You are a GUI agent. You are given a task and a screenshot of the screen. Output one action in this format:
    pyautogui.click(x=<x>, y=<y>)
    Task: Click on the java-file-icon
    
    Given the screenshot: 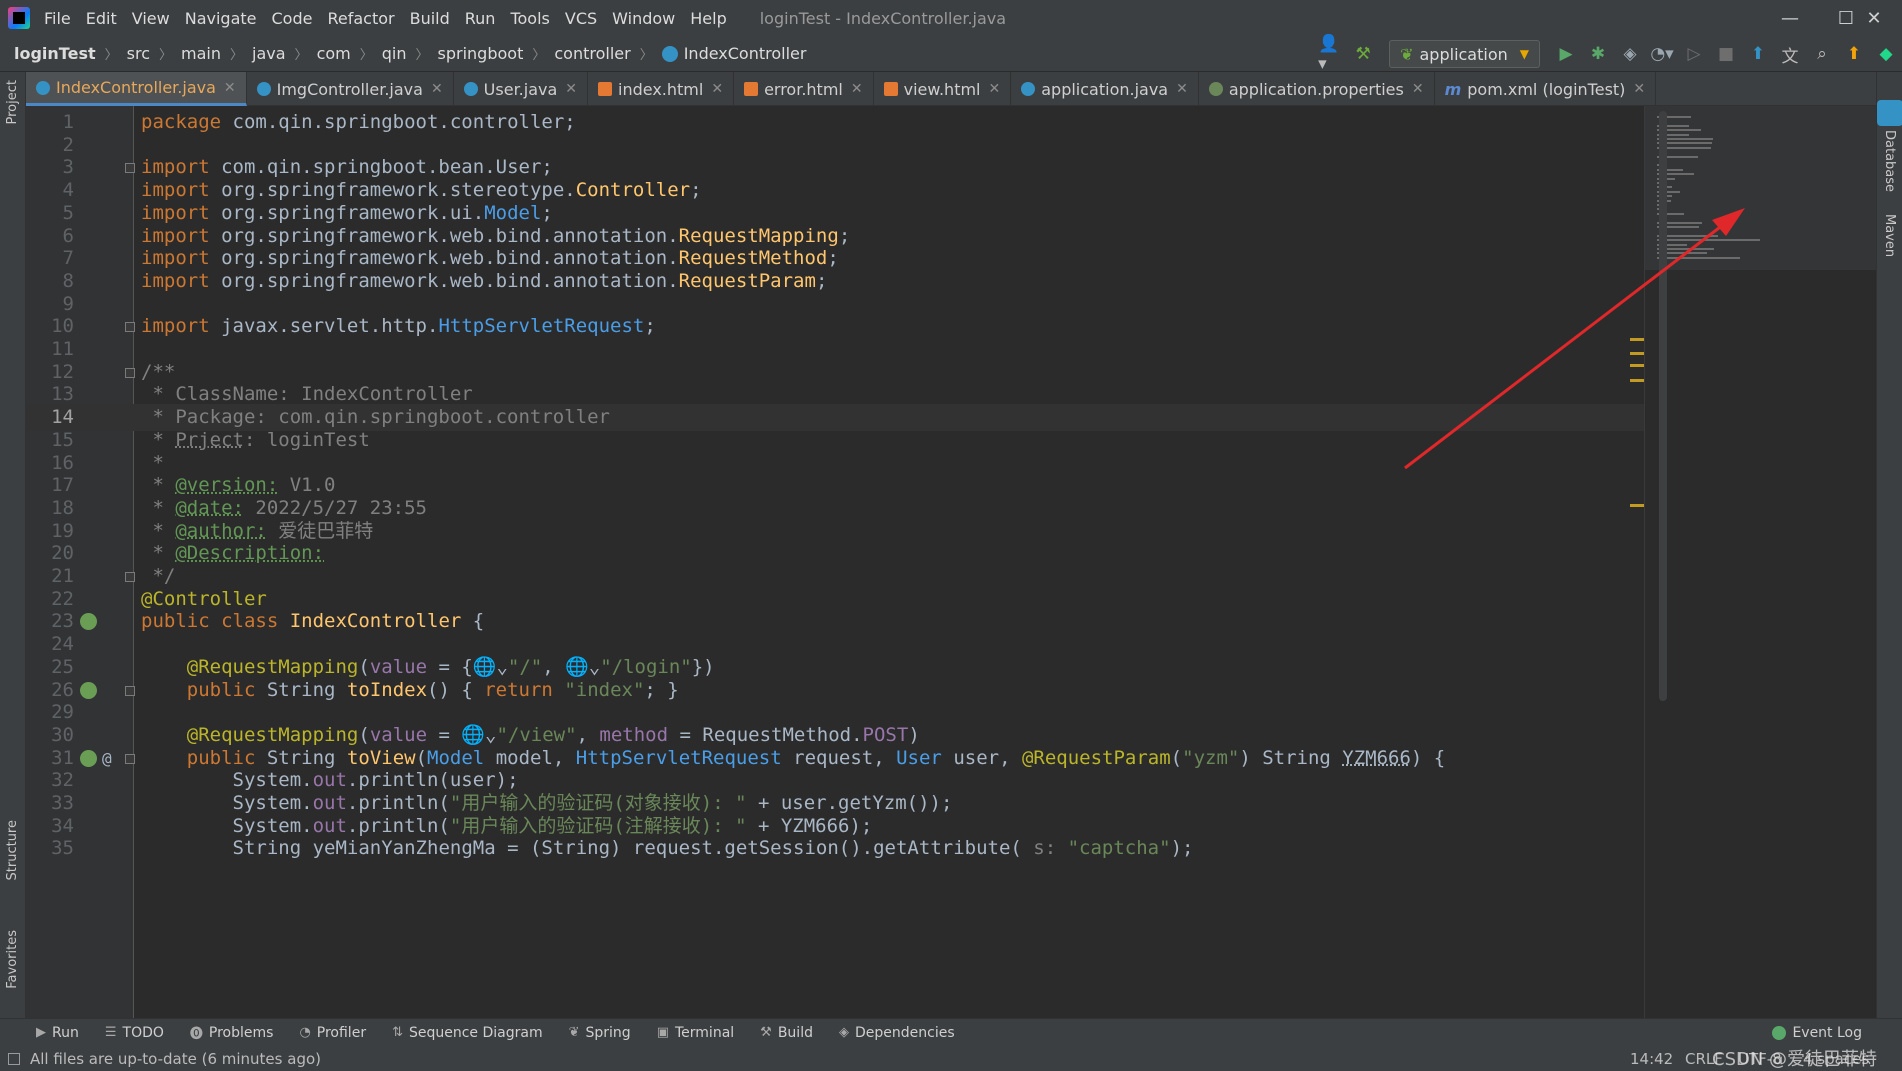 What is the action you would take?
    pyautogui.click(x=470, y=89)
    